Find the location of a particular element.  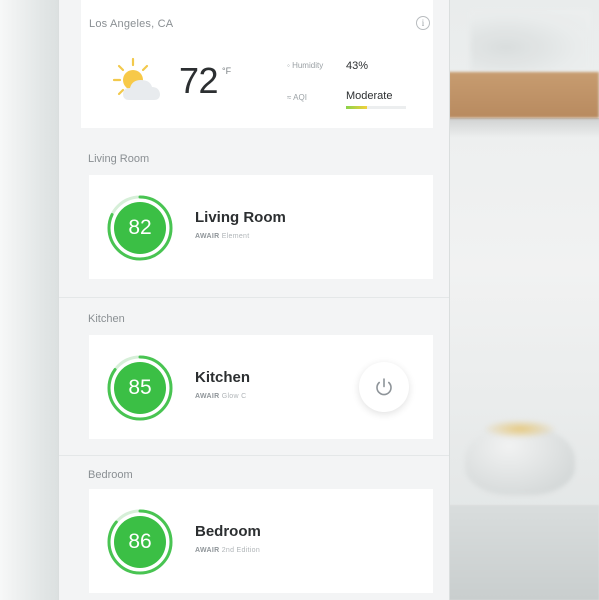

device-model: Element is located at coordinates (235, 236).